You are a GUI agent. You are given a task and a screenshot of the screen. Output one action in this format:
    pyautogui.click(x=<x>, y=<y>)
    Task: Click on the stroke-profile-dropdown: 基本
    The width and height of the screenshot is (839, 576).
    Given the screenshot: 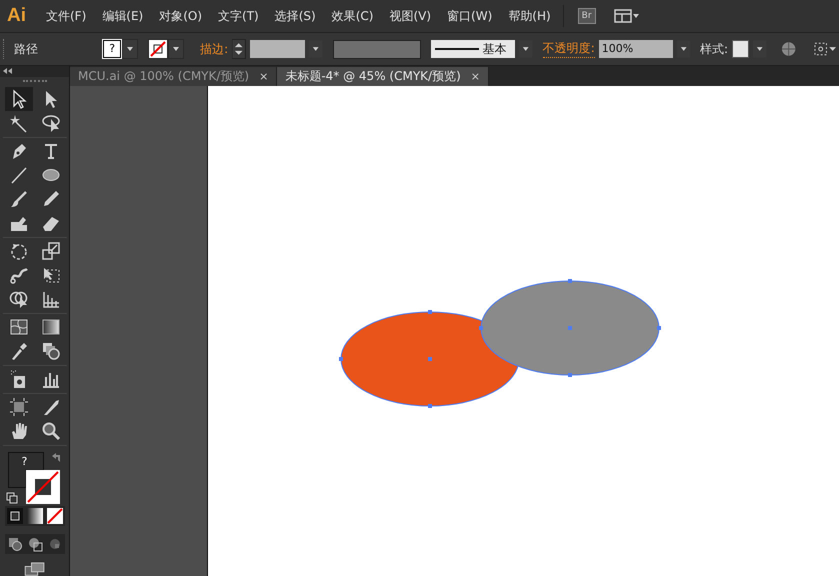 What is the action you would take?
    pyautogui.click(x=473, y=49)
    